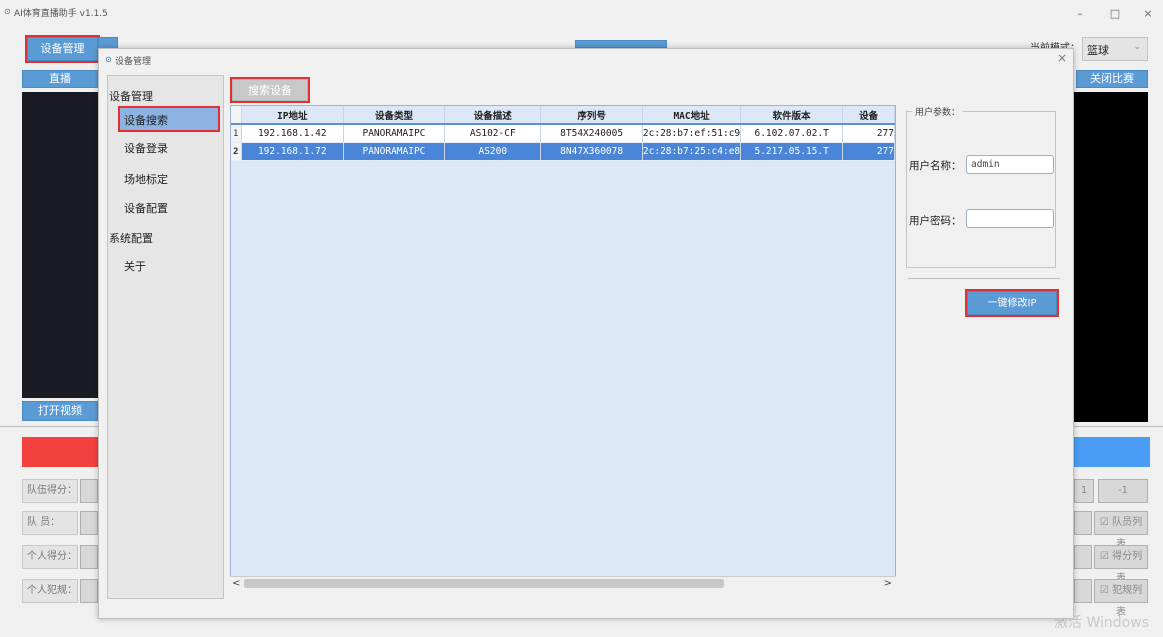 Image resolution: width=1163 pixels, height=637 pixels. What do you see at coordinates (692, 133) in the screenshot?
I see `cell-mac: 2c:28:b7:ef:51:c9` at bounding box center [692, 133].